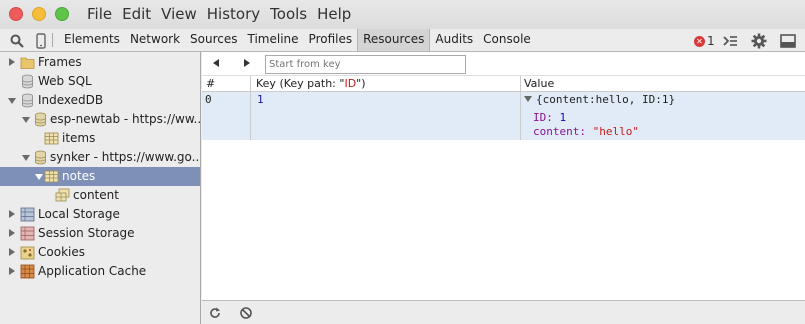 This screenshot has height=324, width=805. What do you see at coordinates (365, 64) in the screenshot?
I see `start-from-key-input` at bounding box center [365, 64].